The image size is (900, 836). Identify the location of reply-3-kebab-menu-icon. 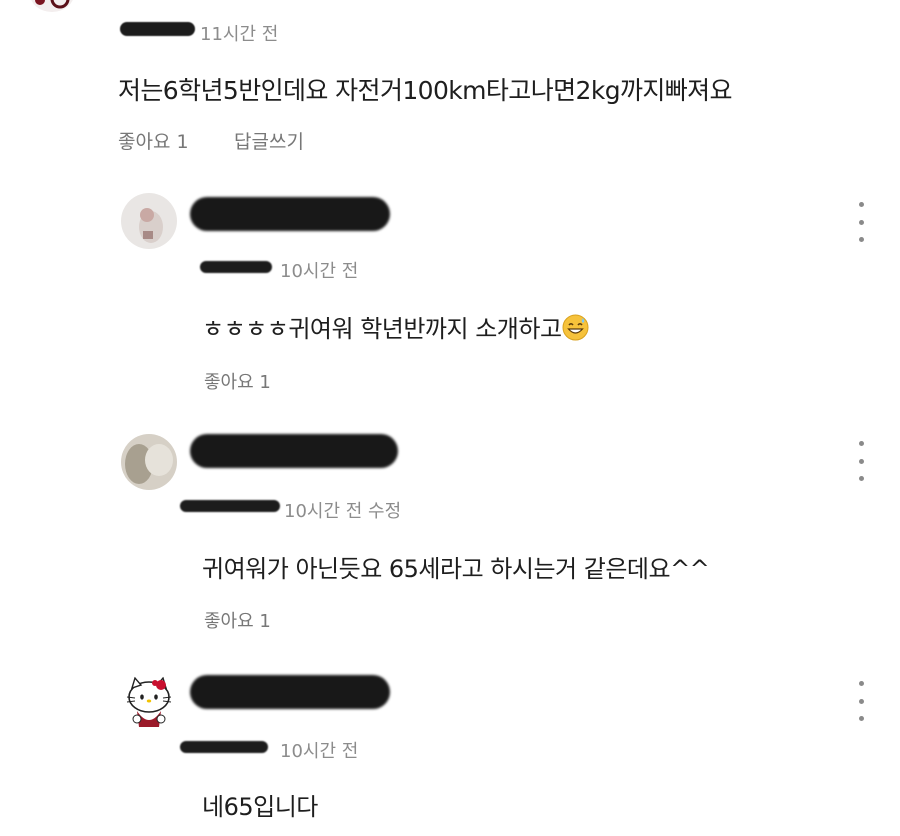
(861, 701).